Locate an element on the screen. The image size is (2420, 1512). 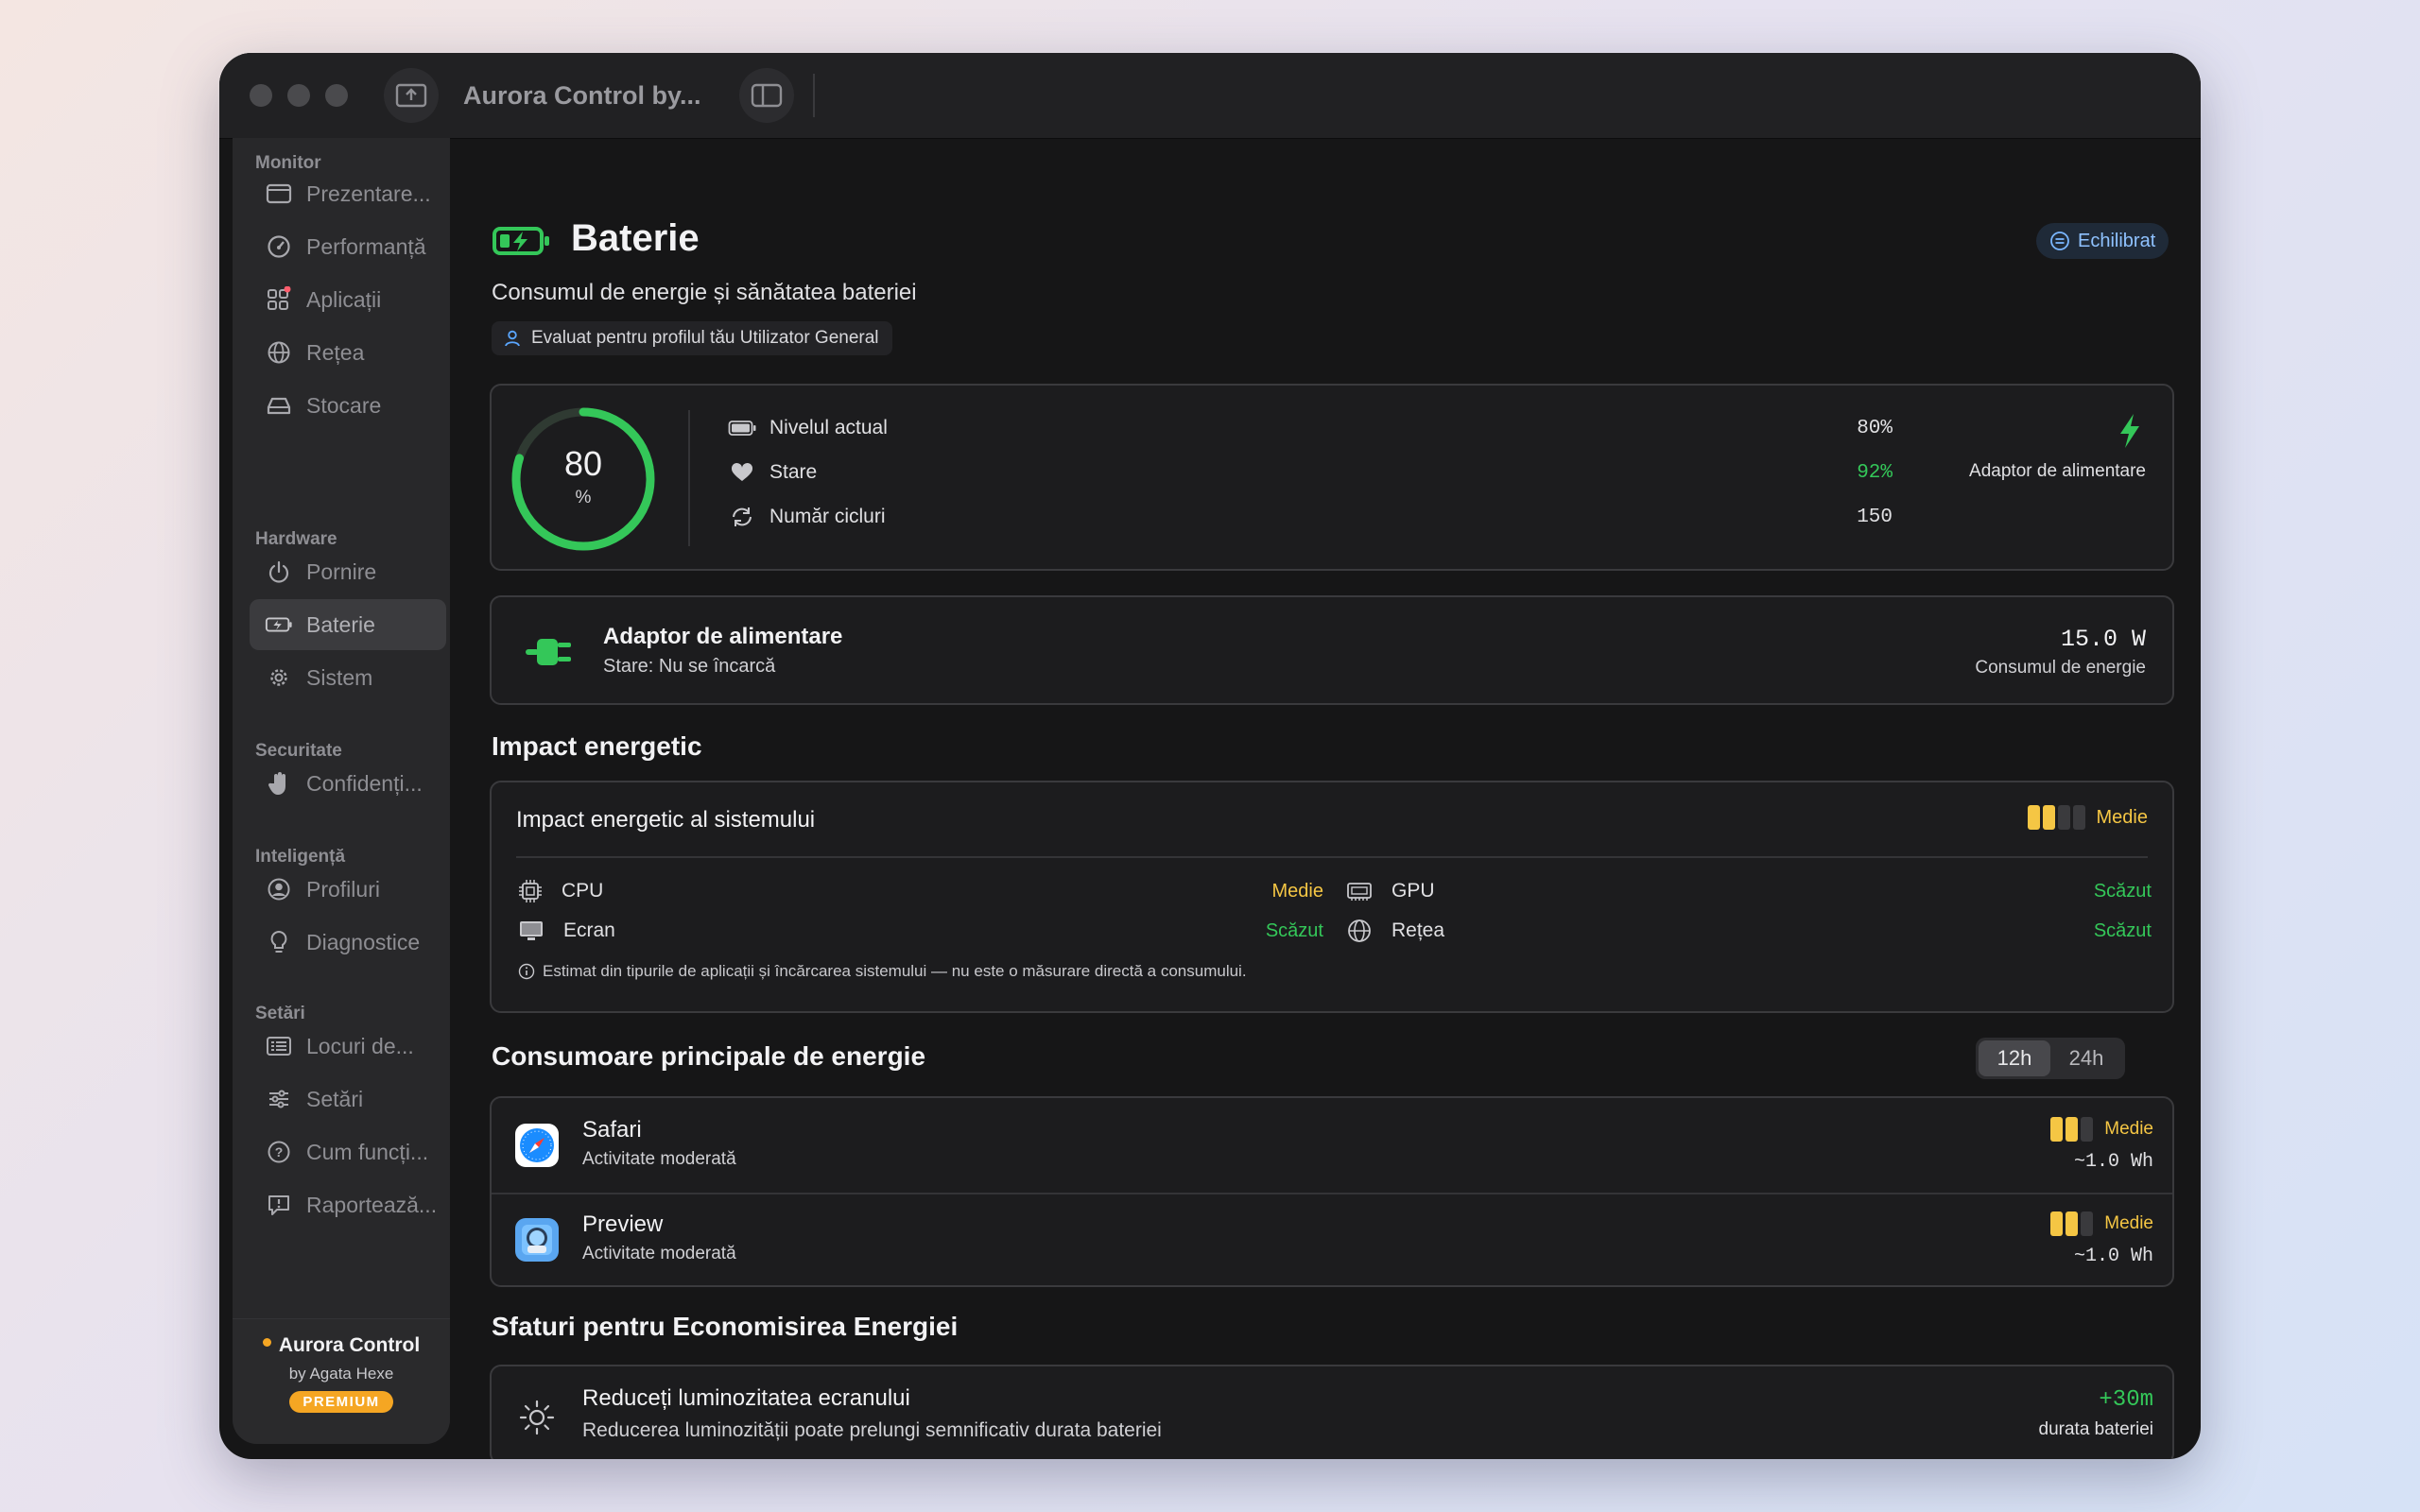
sidebar-item-performance: Performanță is located at coordinates (348, 246).